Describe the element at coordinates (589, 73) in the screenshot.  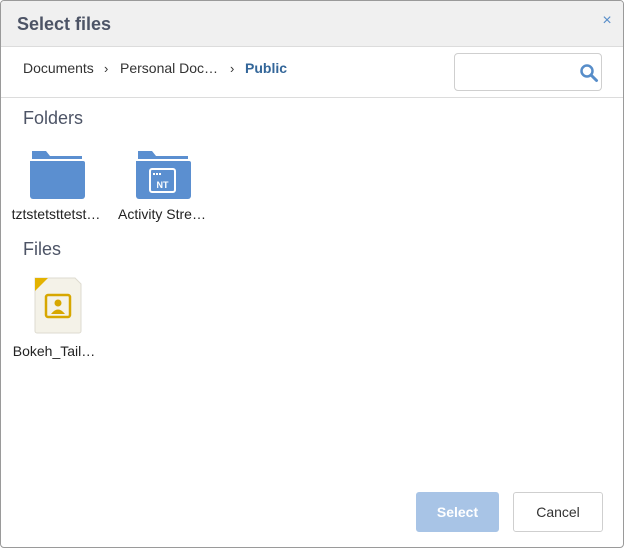
I see `search-icon` at that location.